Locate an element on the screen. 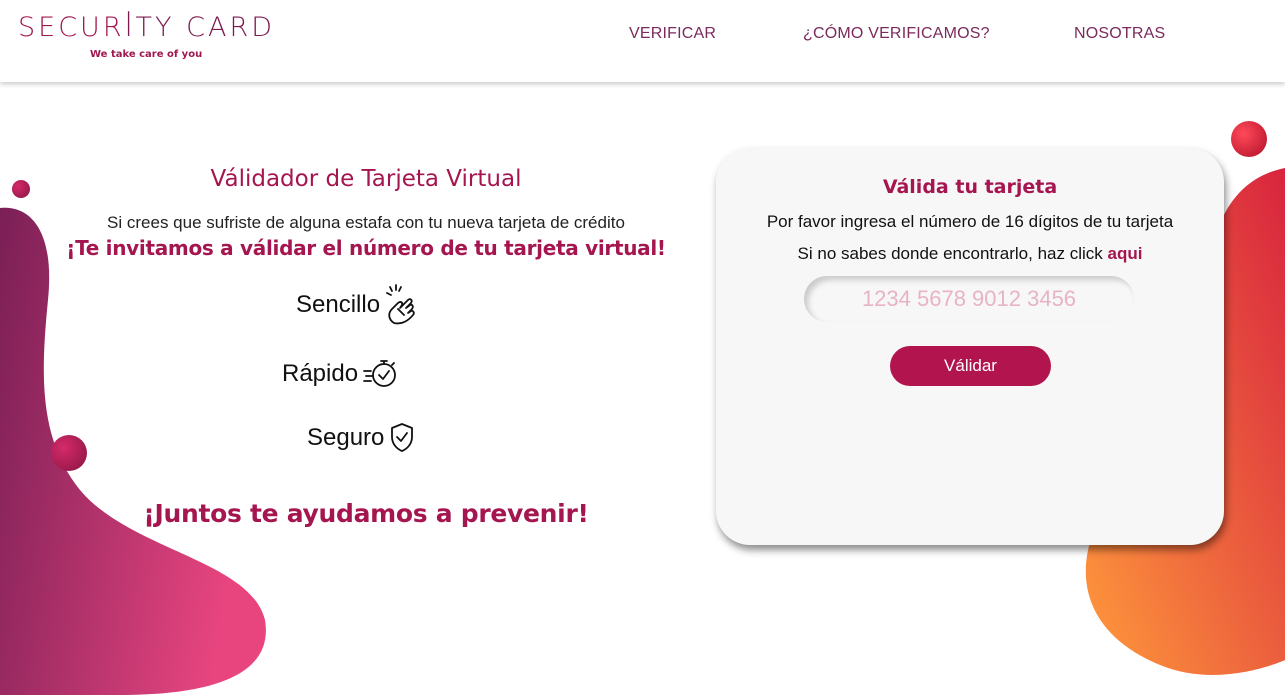 This screenshot has height=695, width=1285. feature-label: Rápido is located at coordinates (320, 373).